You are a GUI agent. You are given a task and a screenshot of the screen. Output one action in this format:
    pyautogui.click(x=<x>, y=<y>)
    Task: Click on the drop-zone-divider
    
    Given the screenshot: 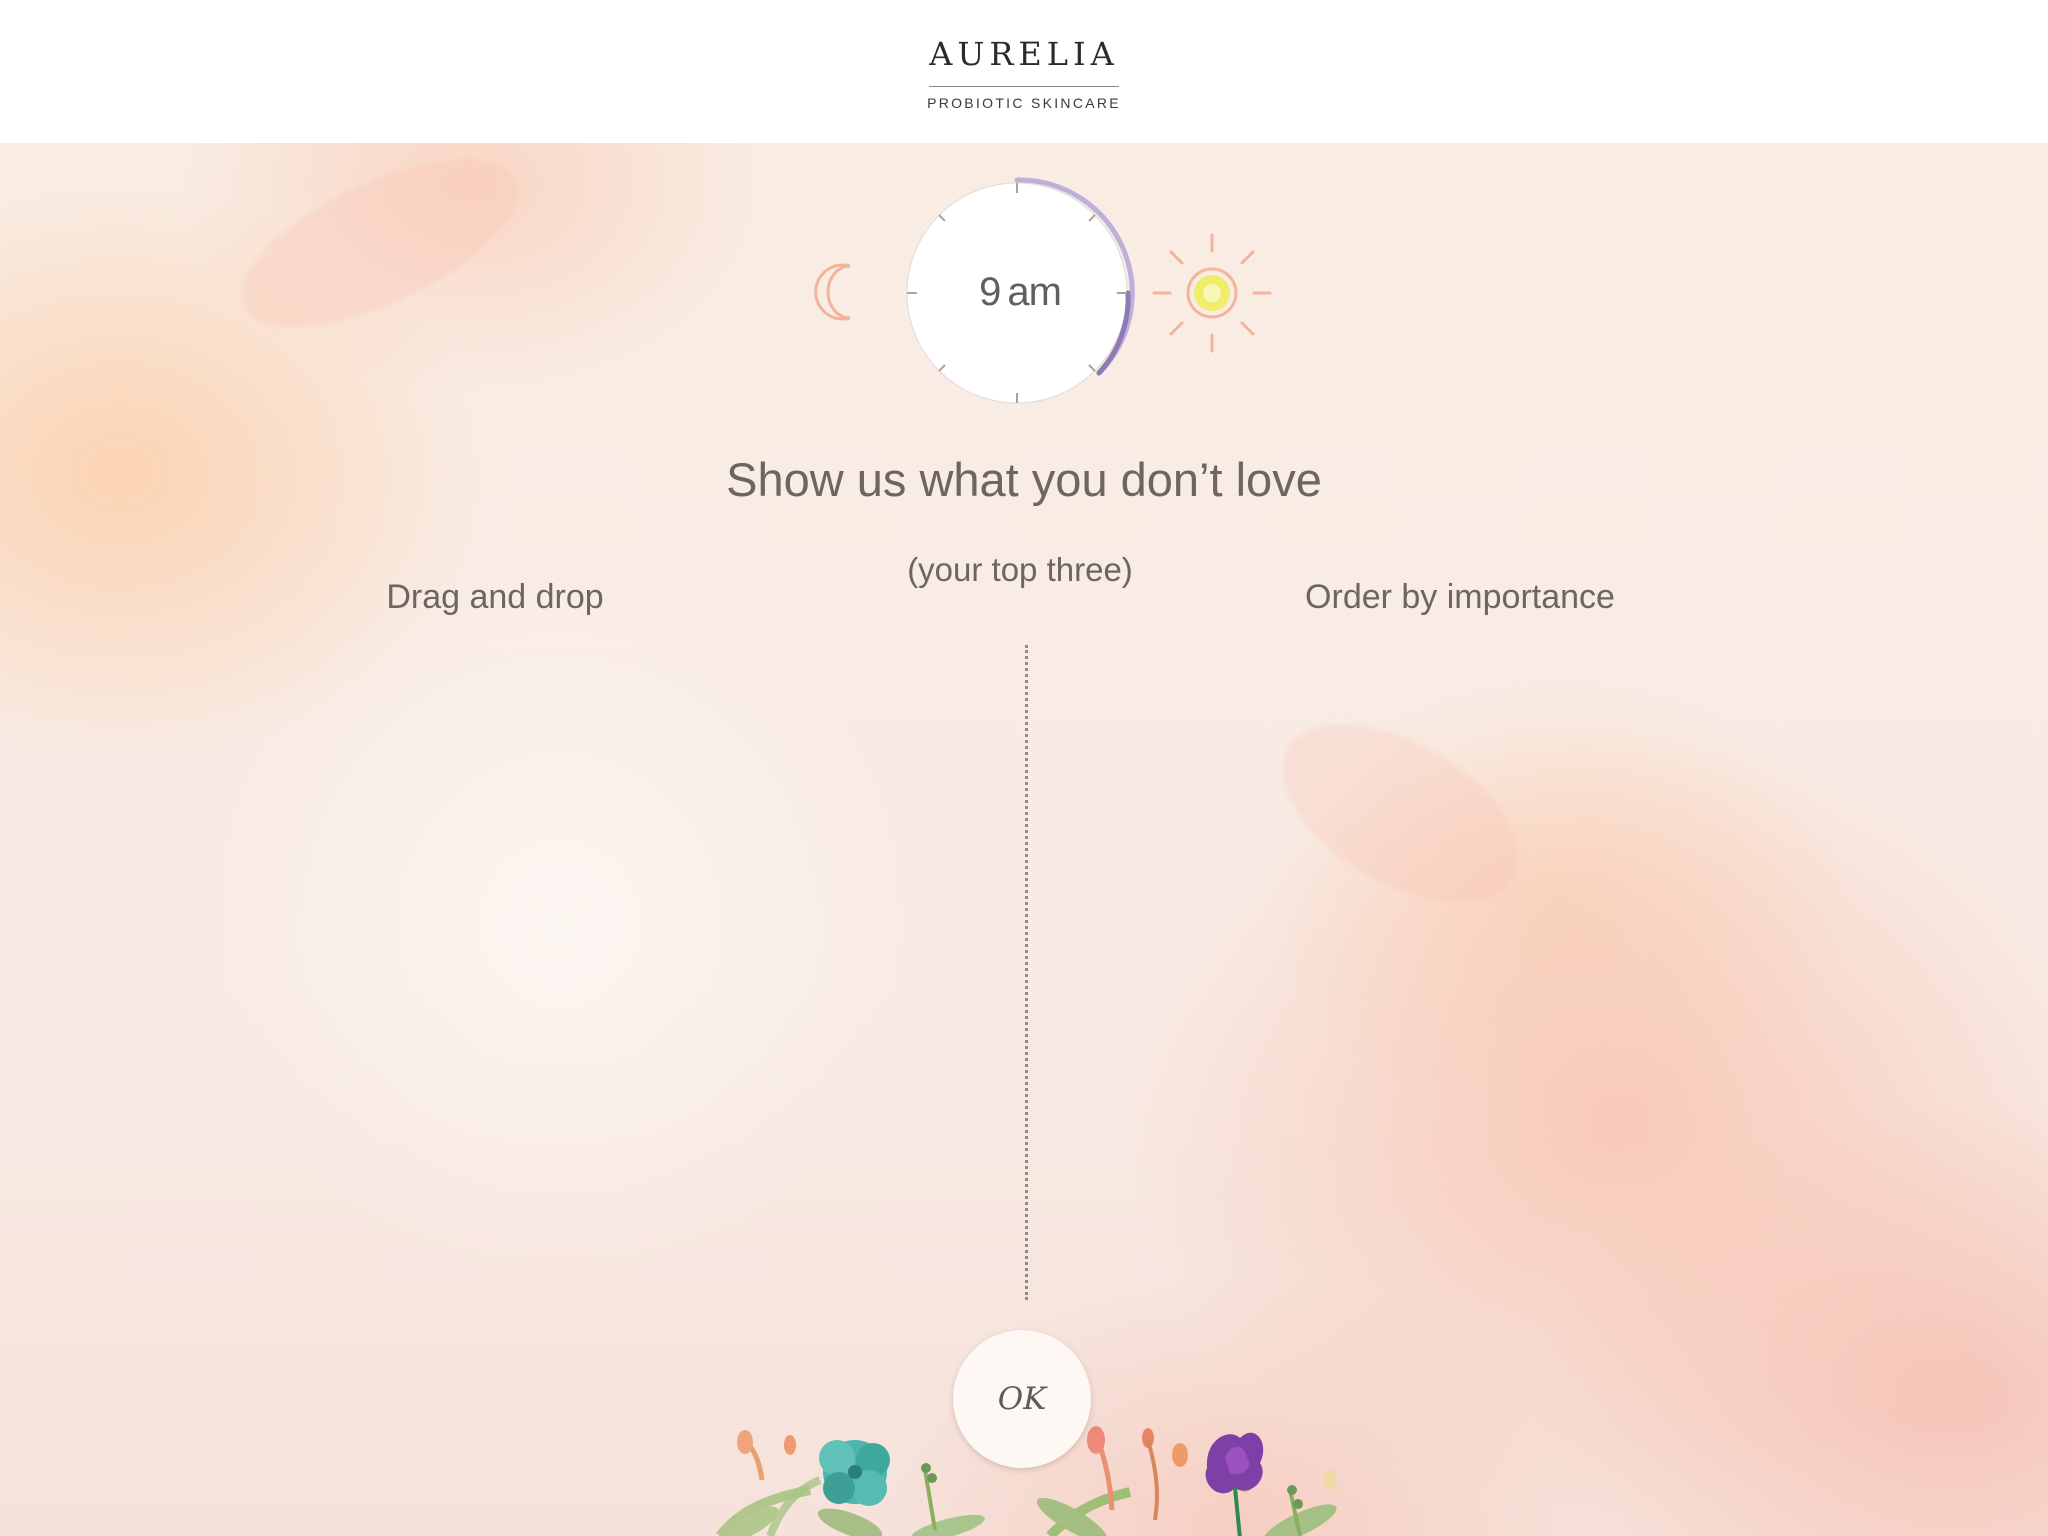 What is the action you would take?
    pyautogui.click(x=1026, y=972)
    